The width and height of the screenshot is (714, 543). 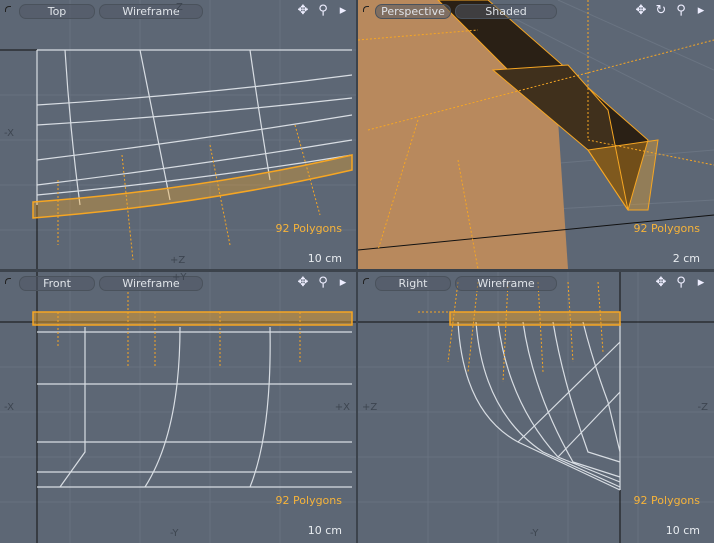 What do you see at coordinates (179, 277) in the screenshot?
I see `axis-label-top: +Y` at bounding box center [179, 277].